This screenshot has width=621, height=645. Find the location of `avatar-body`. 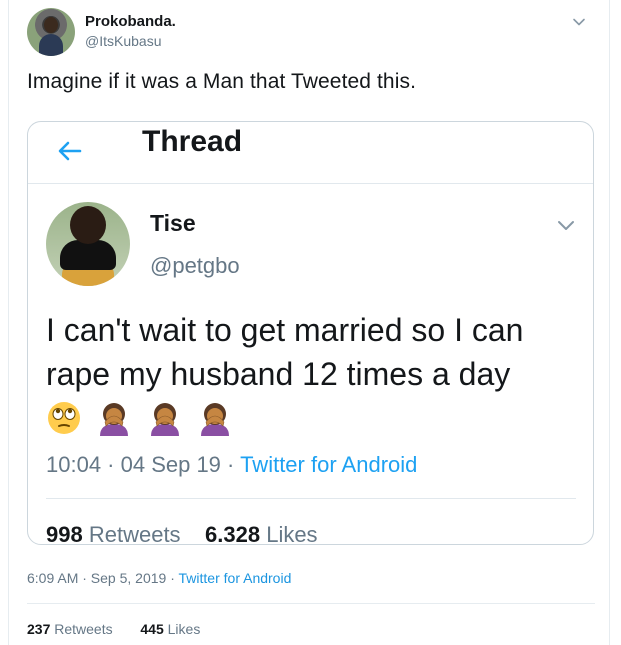

avatar-body is located at coordinates (51, 45).